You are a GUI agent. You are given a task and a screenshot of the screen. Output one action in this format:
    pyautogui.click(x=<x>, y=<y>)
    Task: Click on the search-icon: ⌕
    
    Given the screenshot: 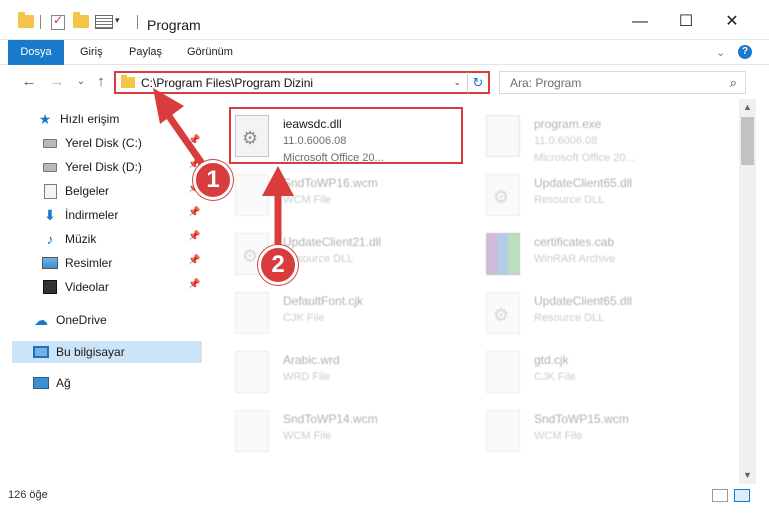 What is the action you would take?
    pyautogui.click(x=733, y=83)
    